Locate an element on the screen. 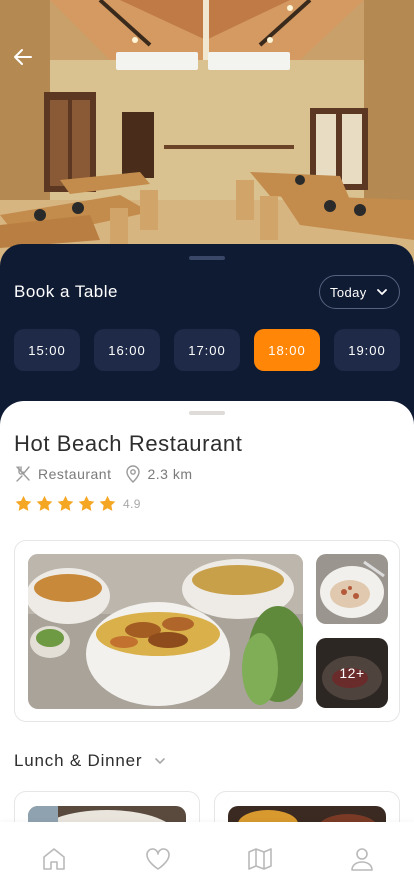  rating-stars: 4.9 is located at coordinates (77, 503).